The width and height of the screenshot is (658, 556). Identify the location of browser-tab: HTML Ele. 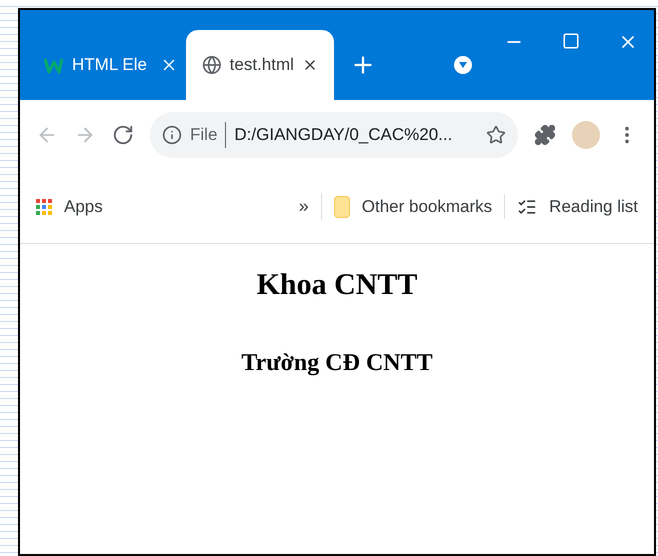
(111, 65).